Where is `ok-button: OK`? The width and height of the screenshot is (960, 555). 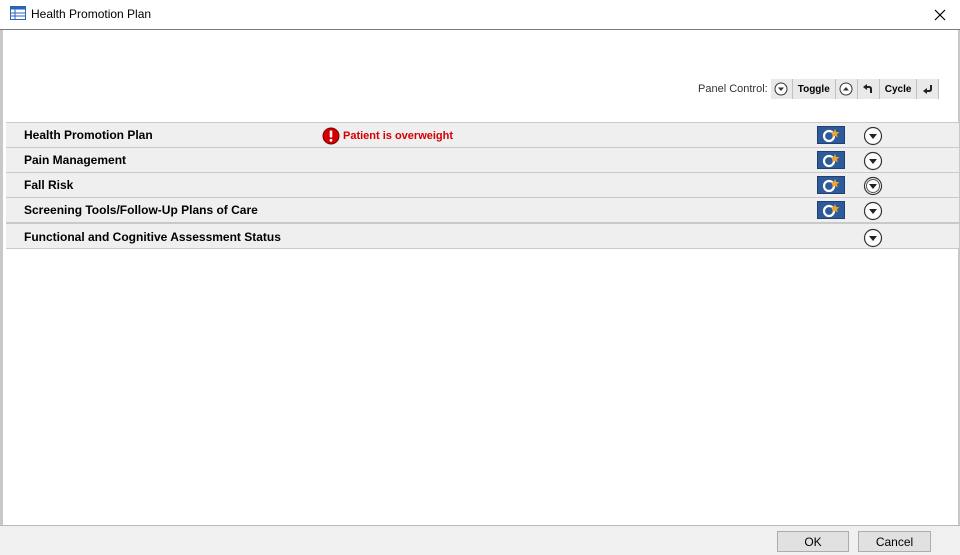
ok-button: OK is located at coordinates (813, 541).